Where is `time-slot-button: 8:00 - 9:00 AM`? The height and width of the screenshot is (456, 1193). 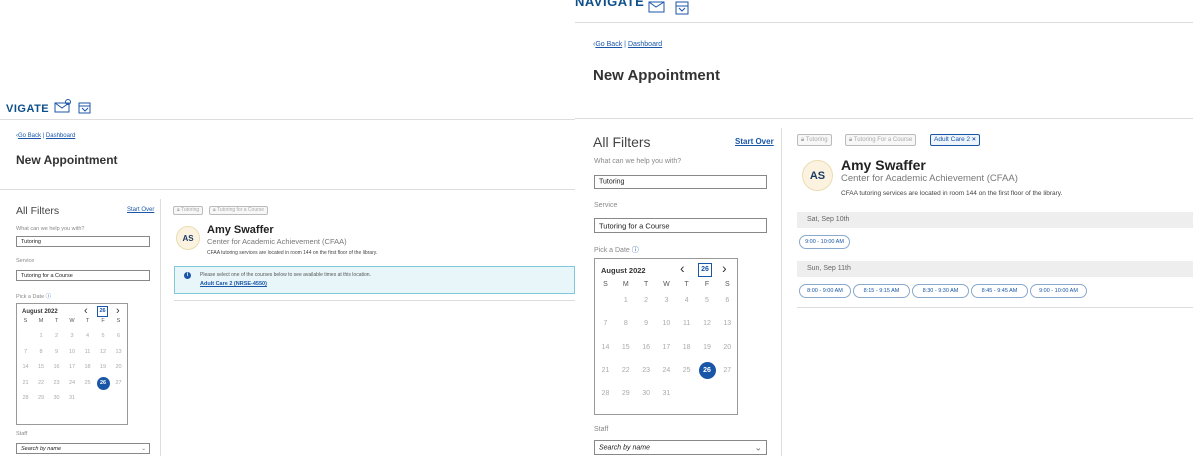
time-slot-button: 8:00 - 9:00 AM is located at coordinates (825, 291).